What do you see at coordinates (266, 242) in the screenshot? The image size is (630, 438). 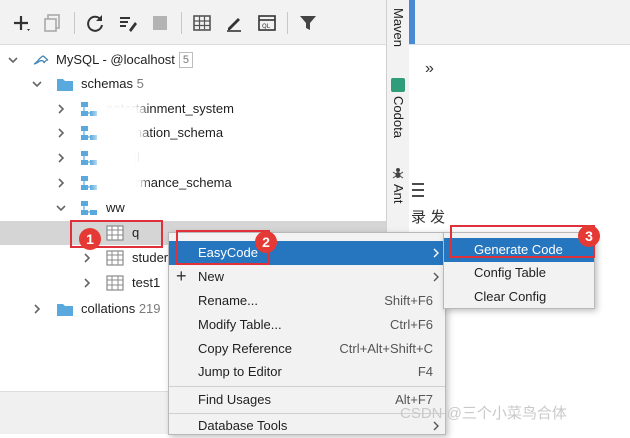 I see `annotation-number-2: 2` at bounding box center [266, 242].